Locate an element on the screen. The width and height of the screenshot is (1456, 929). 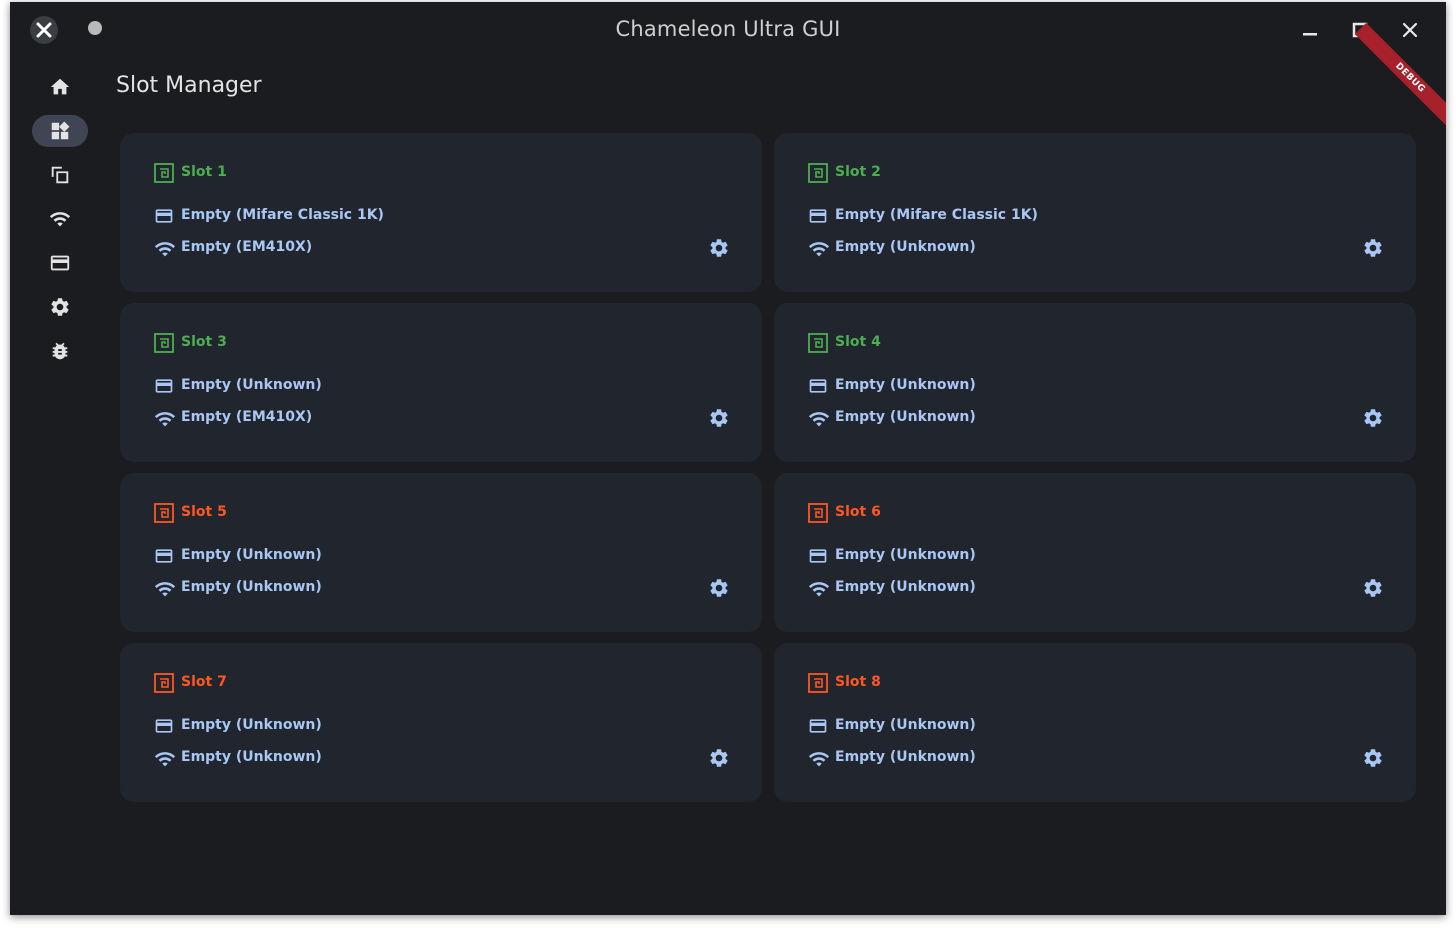
slot-name: Slot 7 is located at coordinates (204, 682).